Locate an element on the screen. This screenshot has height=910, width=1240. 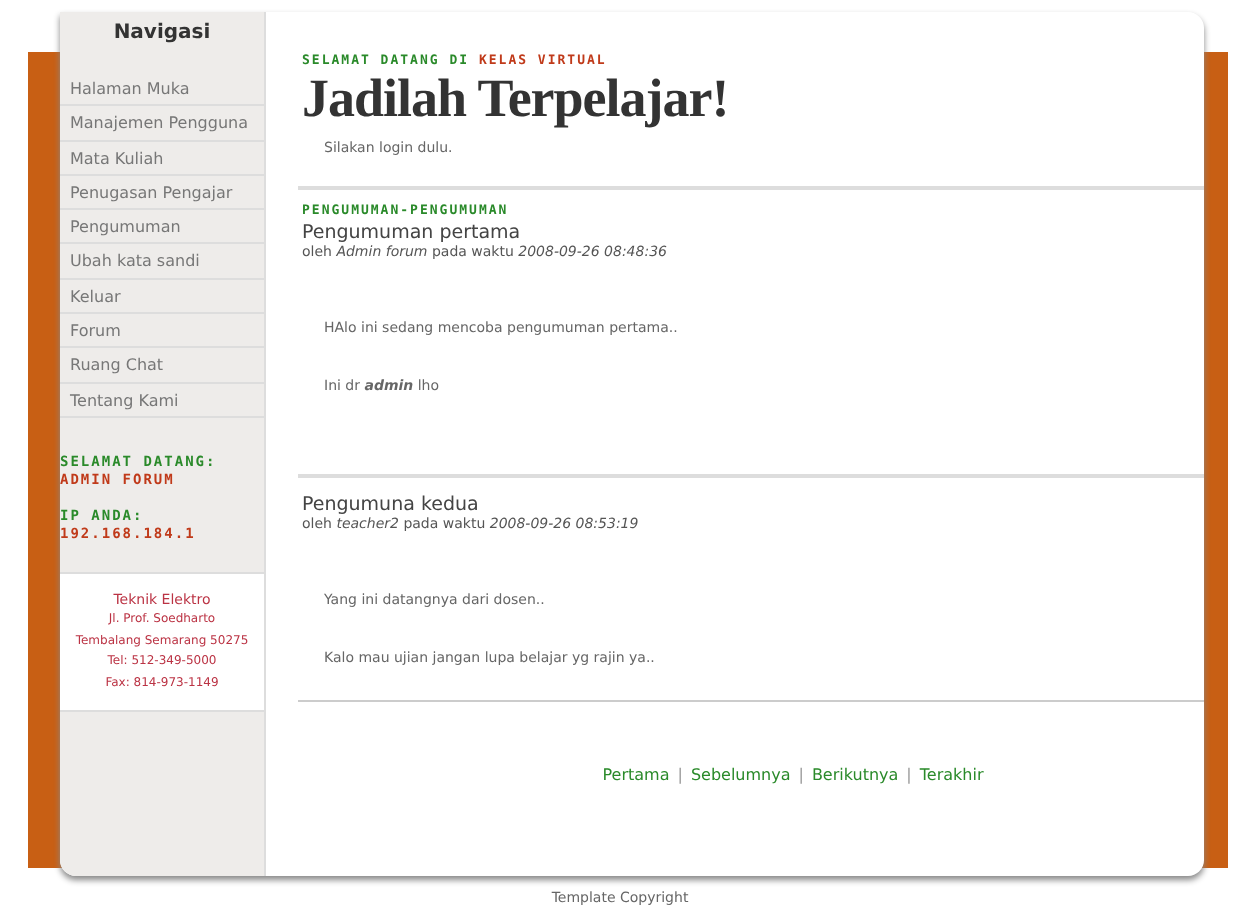
pagination-link: Terakhir is located at coordinates (951, 775).